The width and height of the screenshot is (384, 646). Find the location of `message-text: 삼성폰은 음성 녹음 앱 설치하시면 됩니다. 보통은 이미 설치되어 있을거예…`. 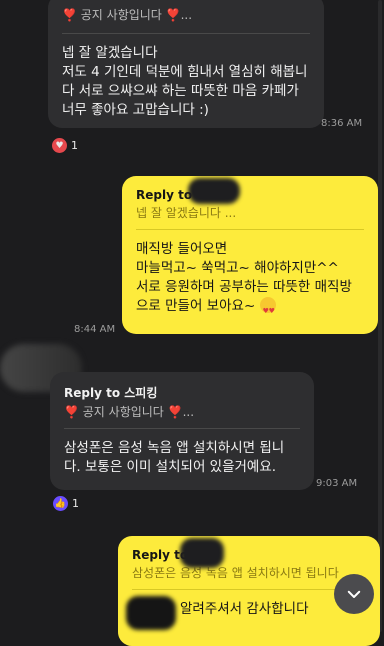

message-text: 삼성폰은 음성 녹음 앱 설치하시면 됩니다. 보통은 이미 설치되어 있을거예… is located at coordinates (174, 457).